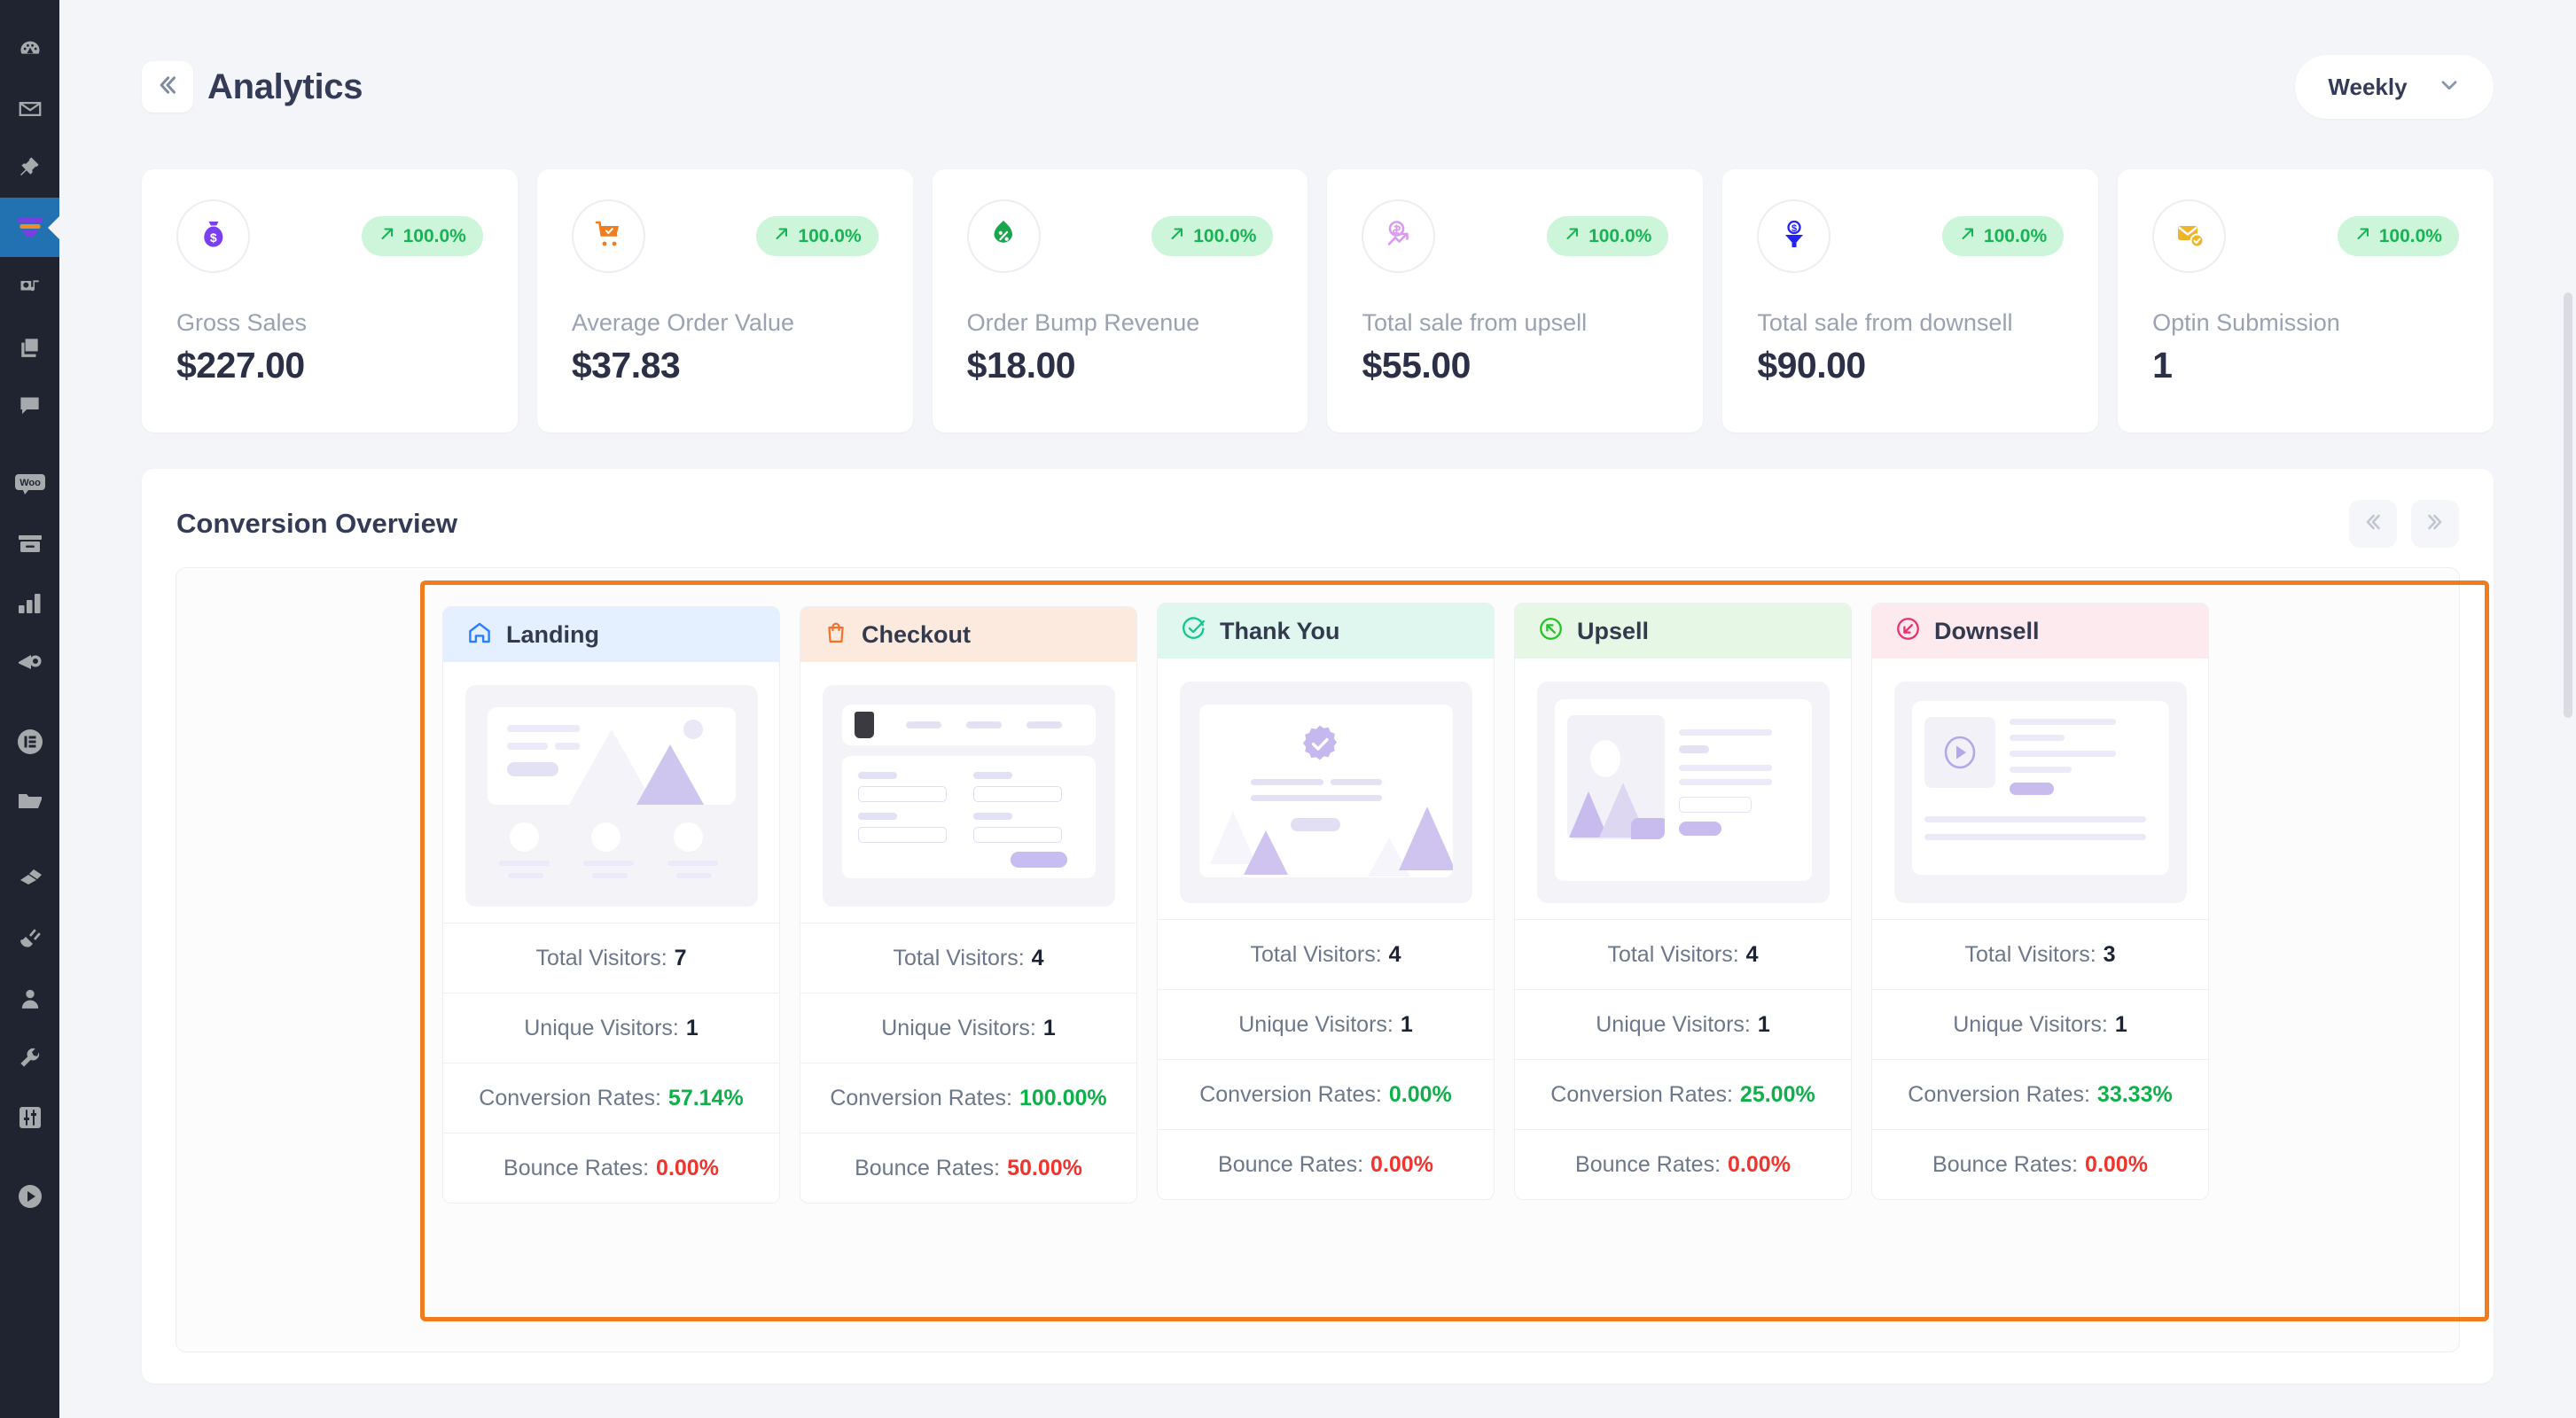  I want to click on kpi-card-gross-sales: $ 100.0% Gross Sales $227.00, so click(330, 300).